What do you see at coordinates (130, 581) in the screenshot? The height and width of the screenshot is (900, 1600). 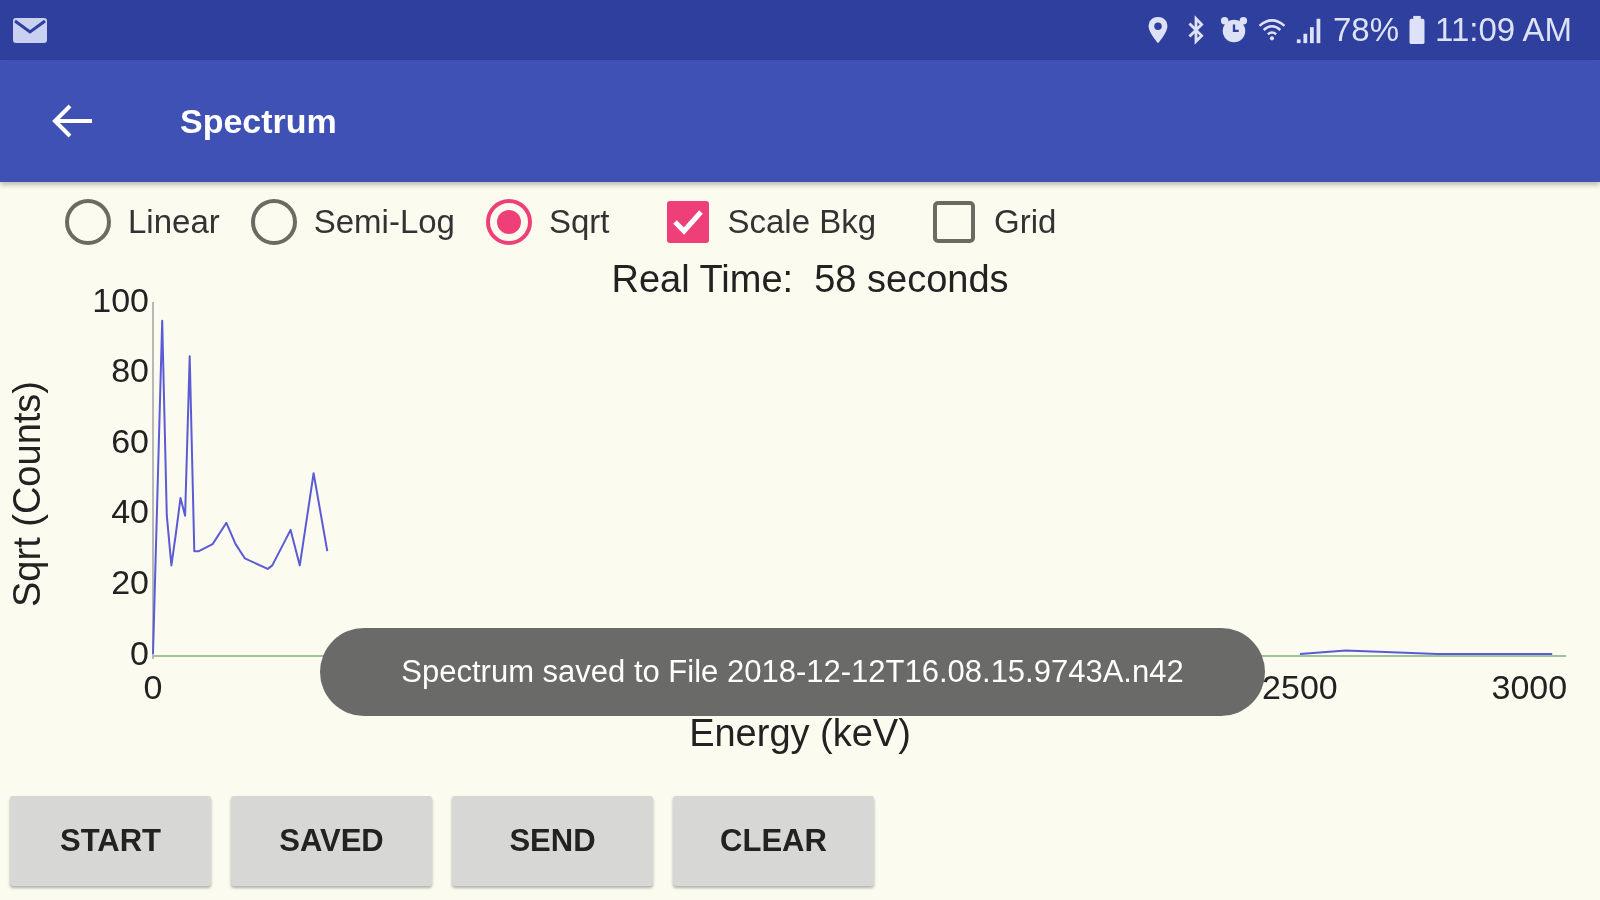 I see `y-tick-label: 20` at bounding box center [130, 581].